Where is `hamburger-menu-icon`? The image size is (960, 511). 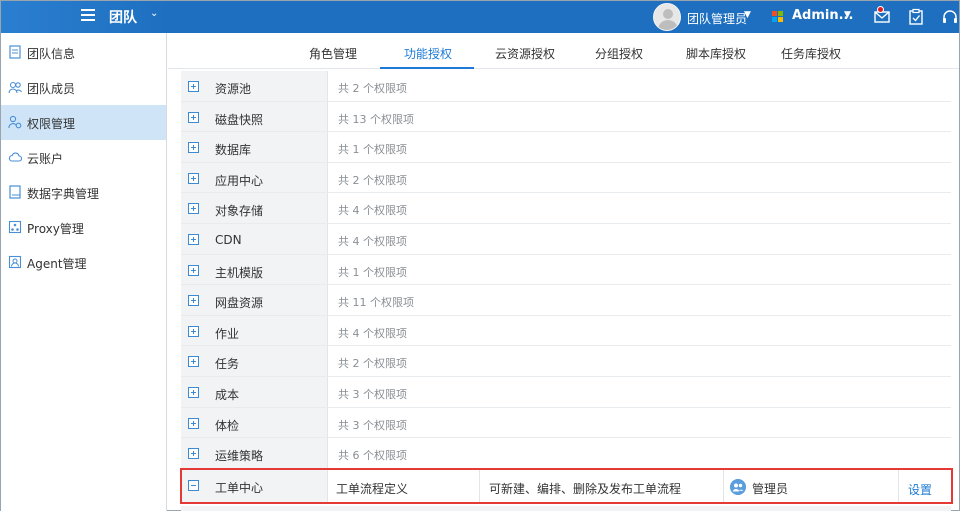
hamburger-menu-icon is located at coordinates (88, 16).